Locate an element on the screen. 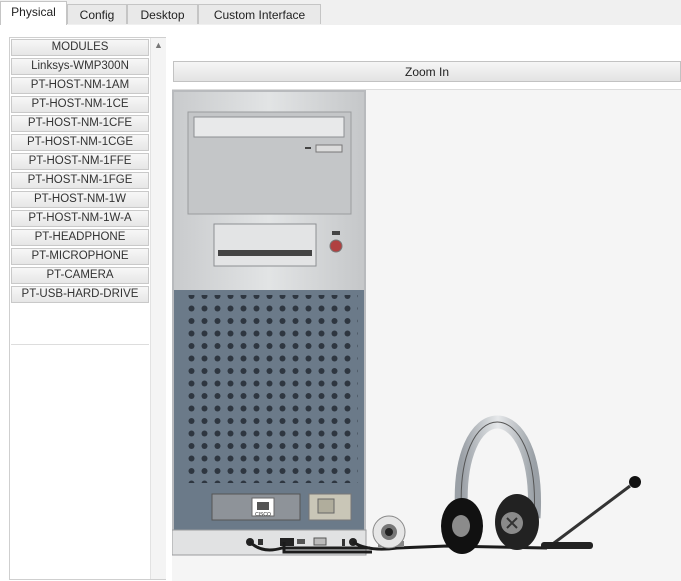 This screenshot has height=581, width=681. headset is located at coordinates (491, 484).